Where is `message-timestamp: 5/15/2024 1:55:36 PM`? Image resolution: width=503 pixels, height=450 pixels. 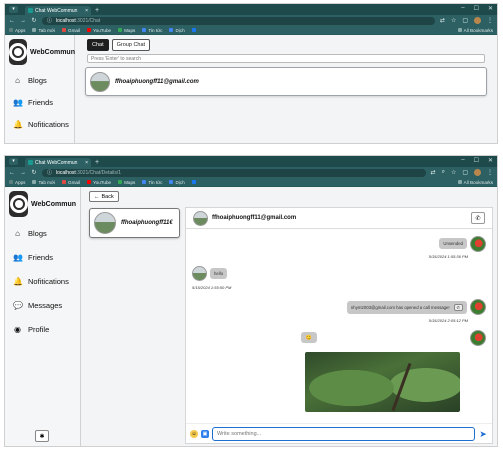 message-timestamp: 5/15/2024 1:55:36 PM is located at coordinates (448, 256).